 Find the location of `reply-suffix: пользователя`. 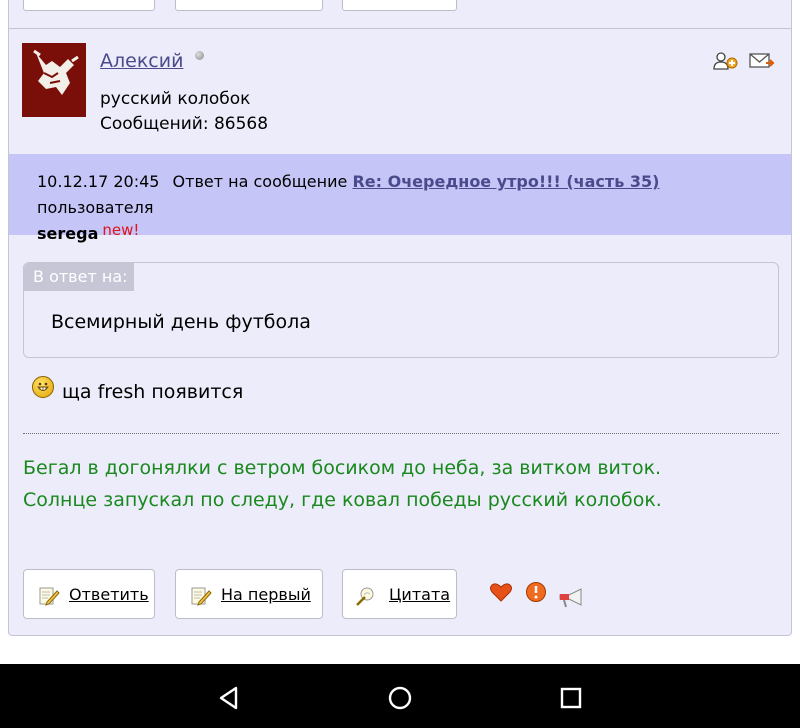

reply-suffix: пользователя is located at coordinates (95, 207).